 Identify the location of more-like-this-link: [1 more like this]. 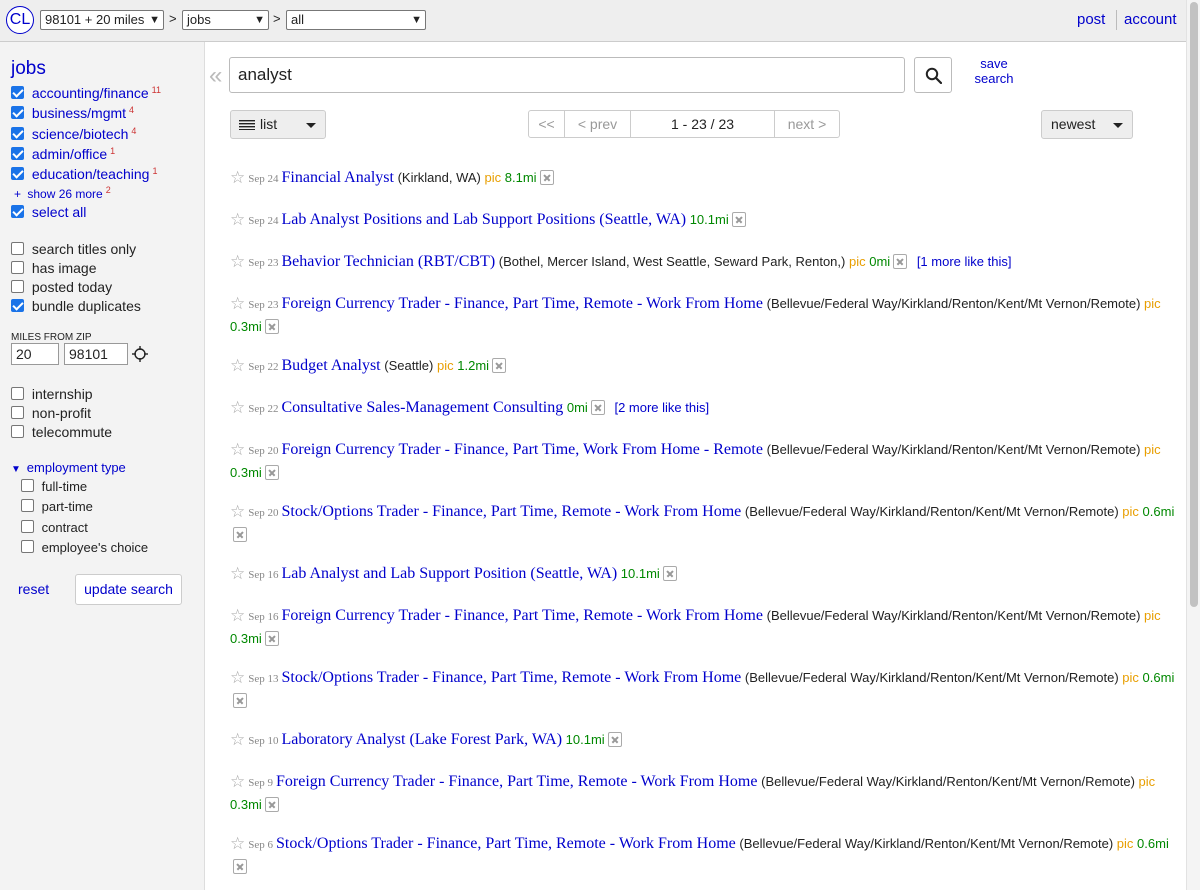
(964, 261).